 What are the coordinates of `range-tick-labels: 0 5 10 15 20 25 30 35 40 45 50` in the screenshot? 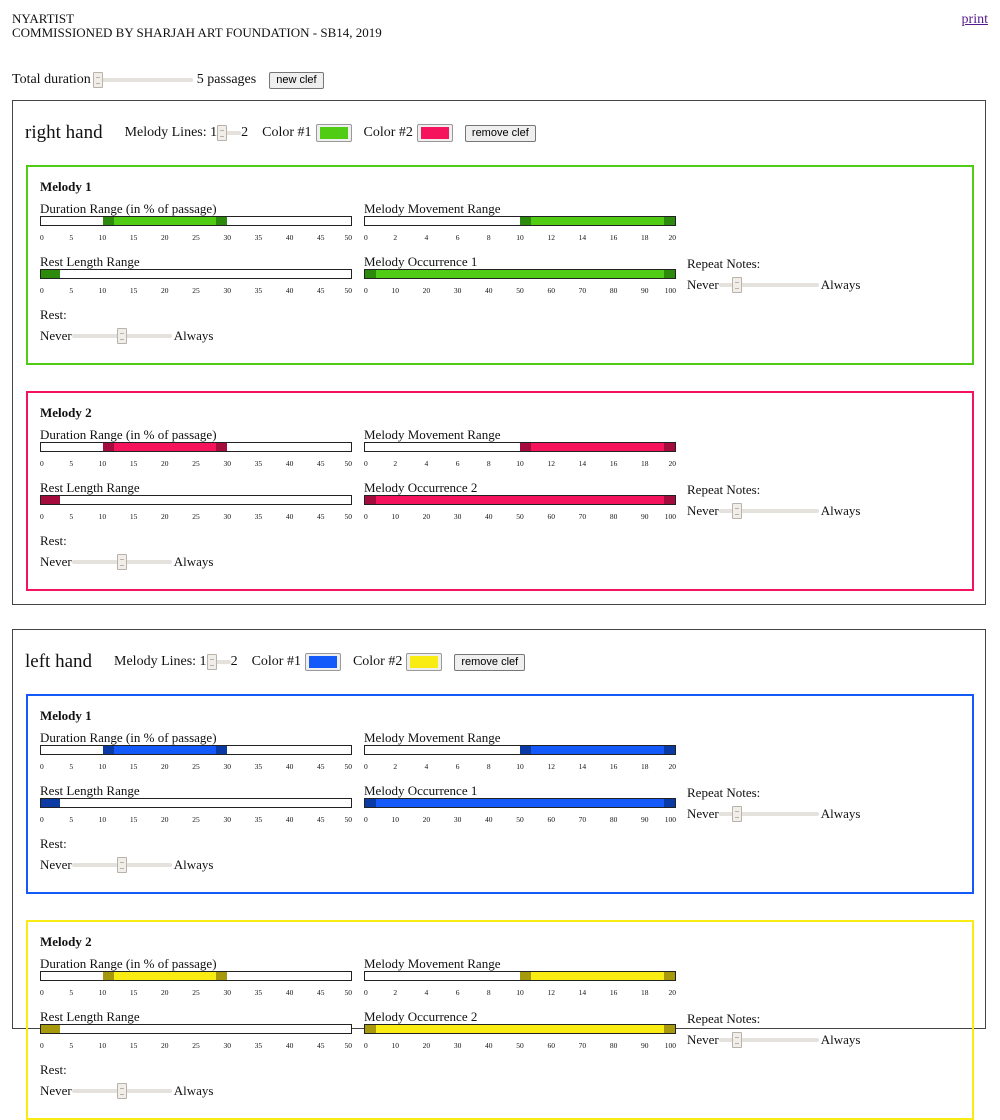 It's located at (196, 767).